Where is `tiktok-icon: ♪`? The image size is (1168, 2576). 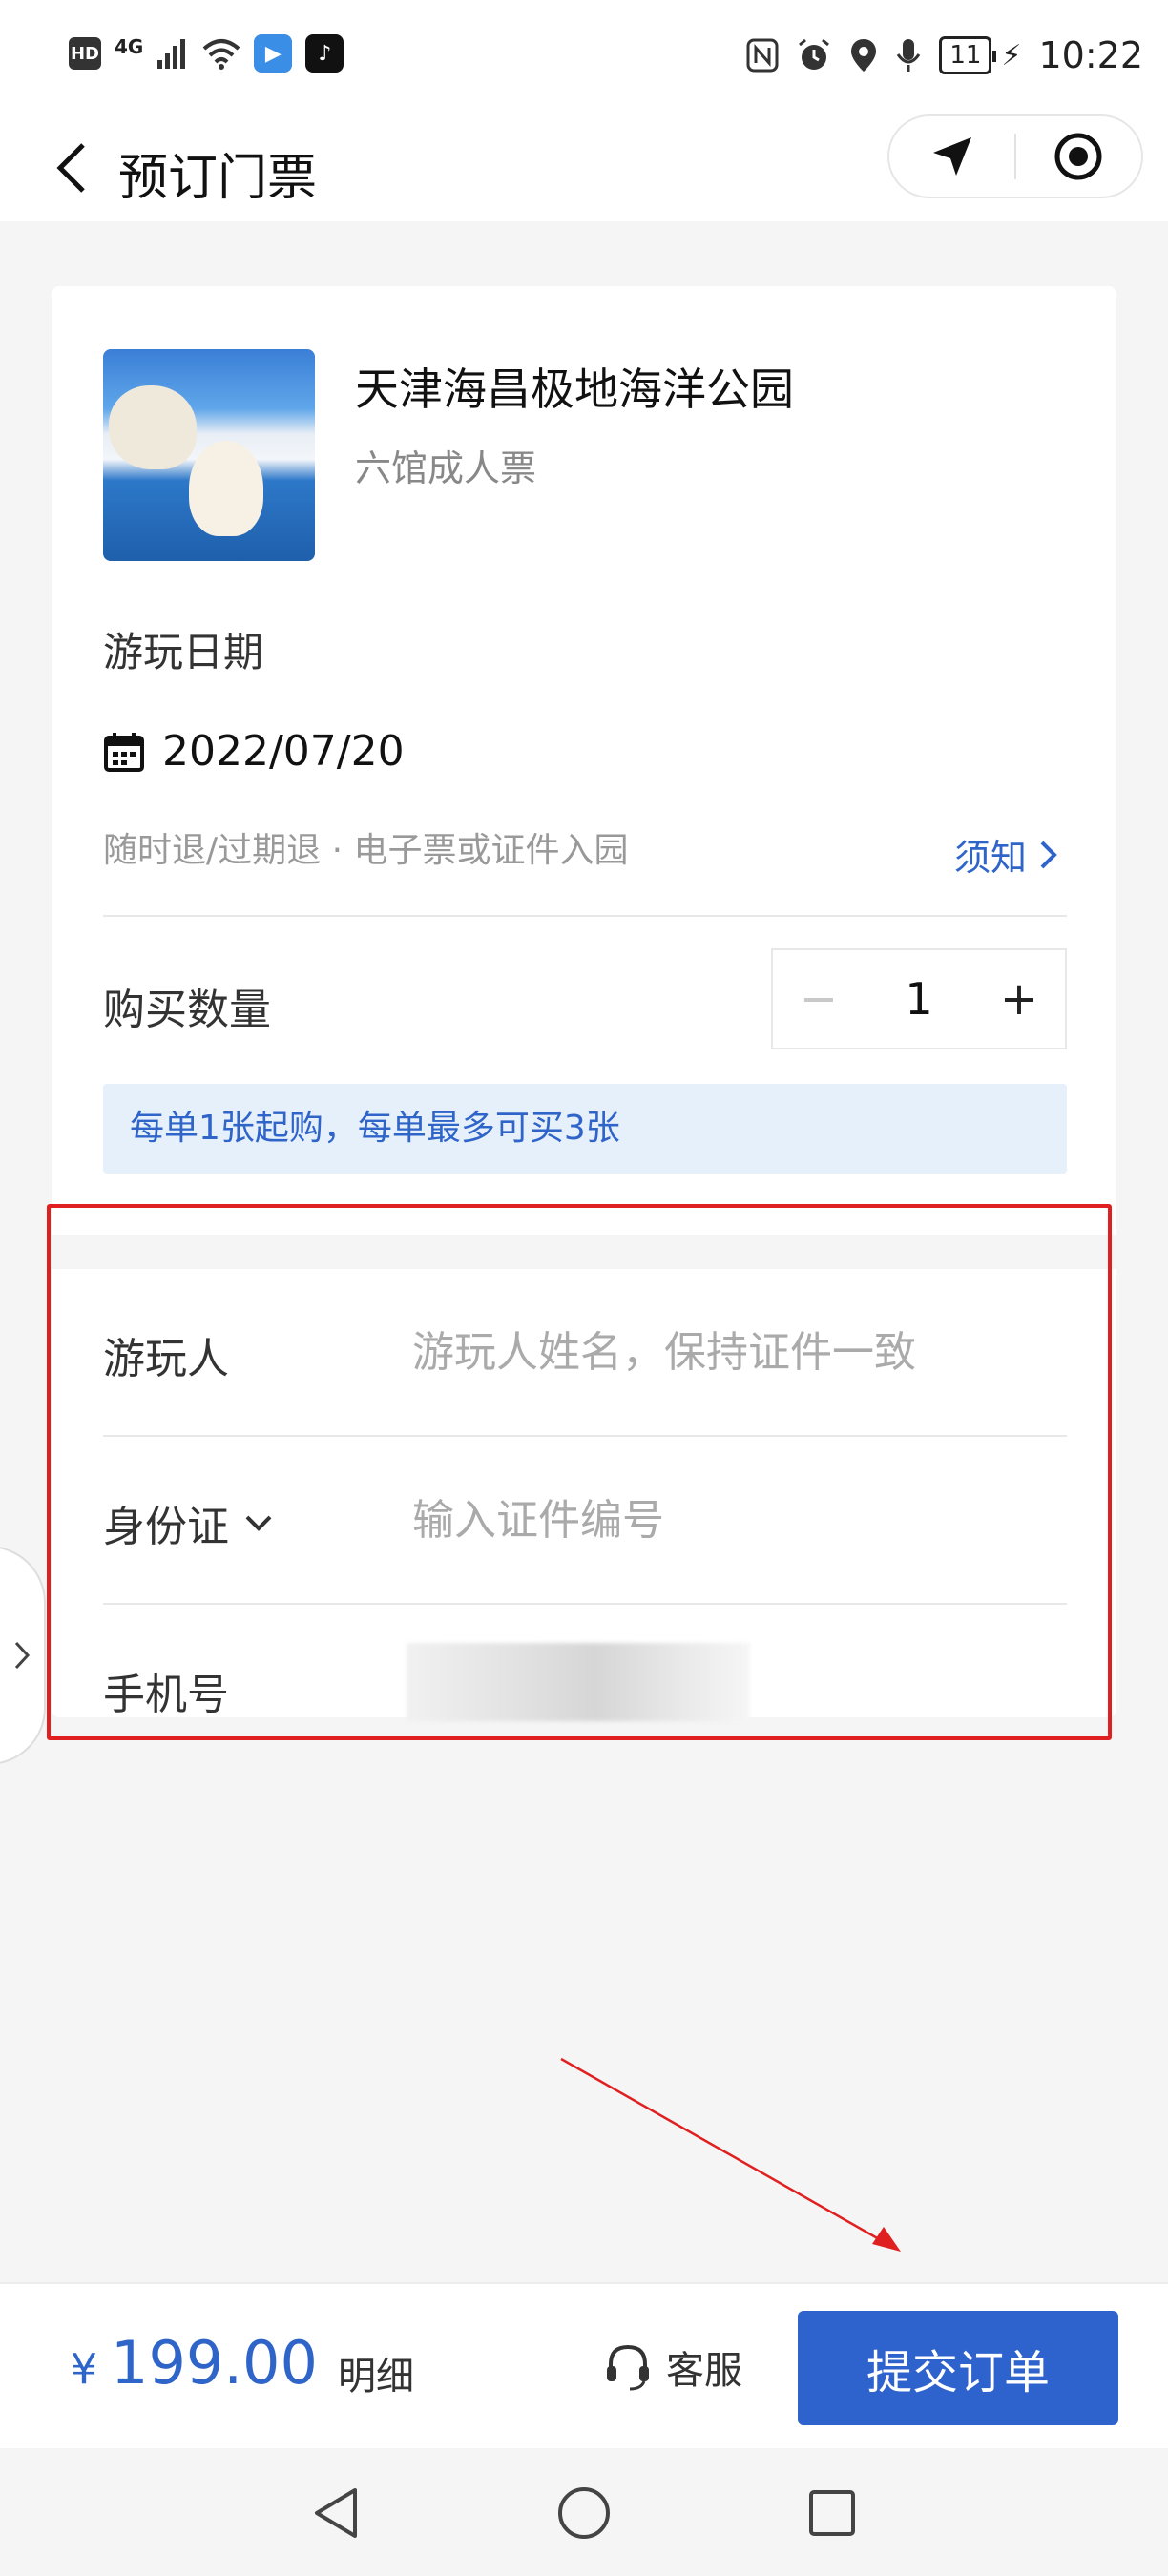
tiktok-icon: ♪ is located at coordinates (324, 53).